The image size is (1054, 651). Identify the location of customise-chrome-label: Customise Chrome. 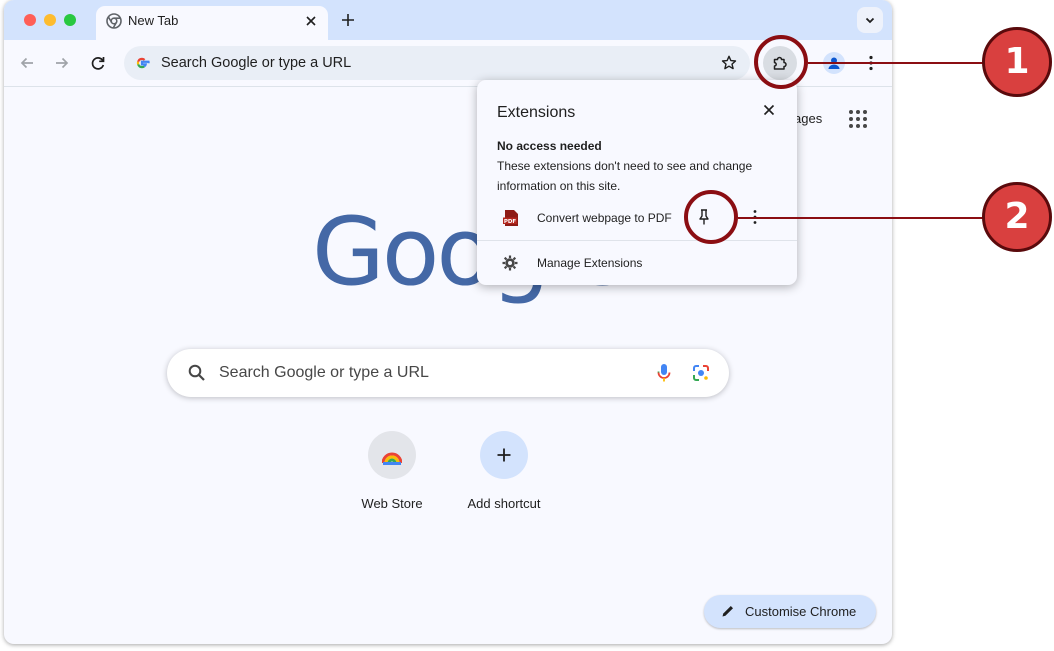
(801, 611).